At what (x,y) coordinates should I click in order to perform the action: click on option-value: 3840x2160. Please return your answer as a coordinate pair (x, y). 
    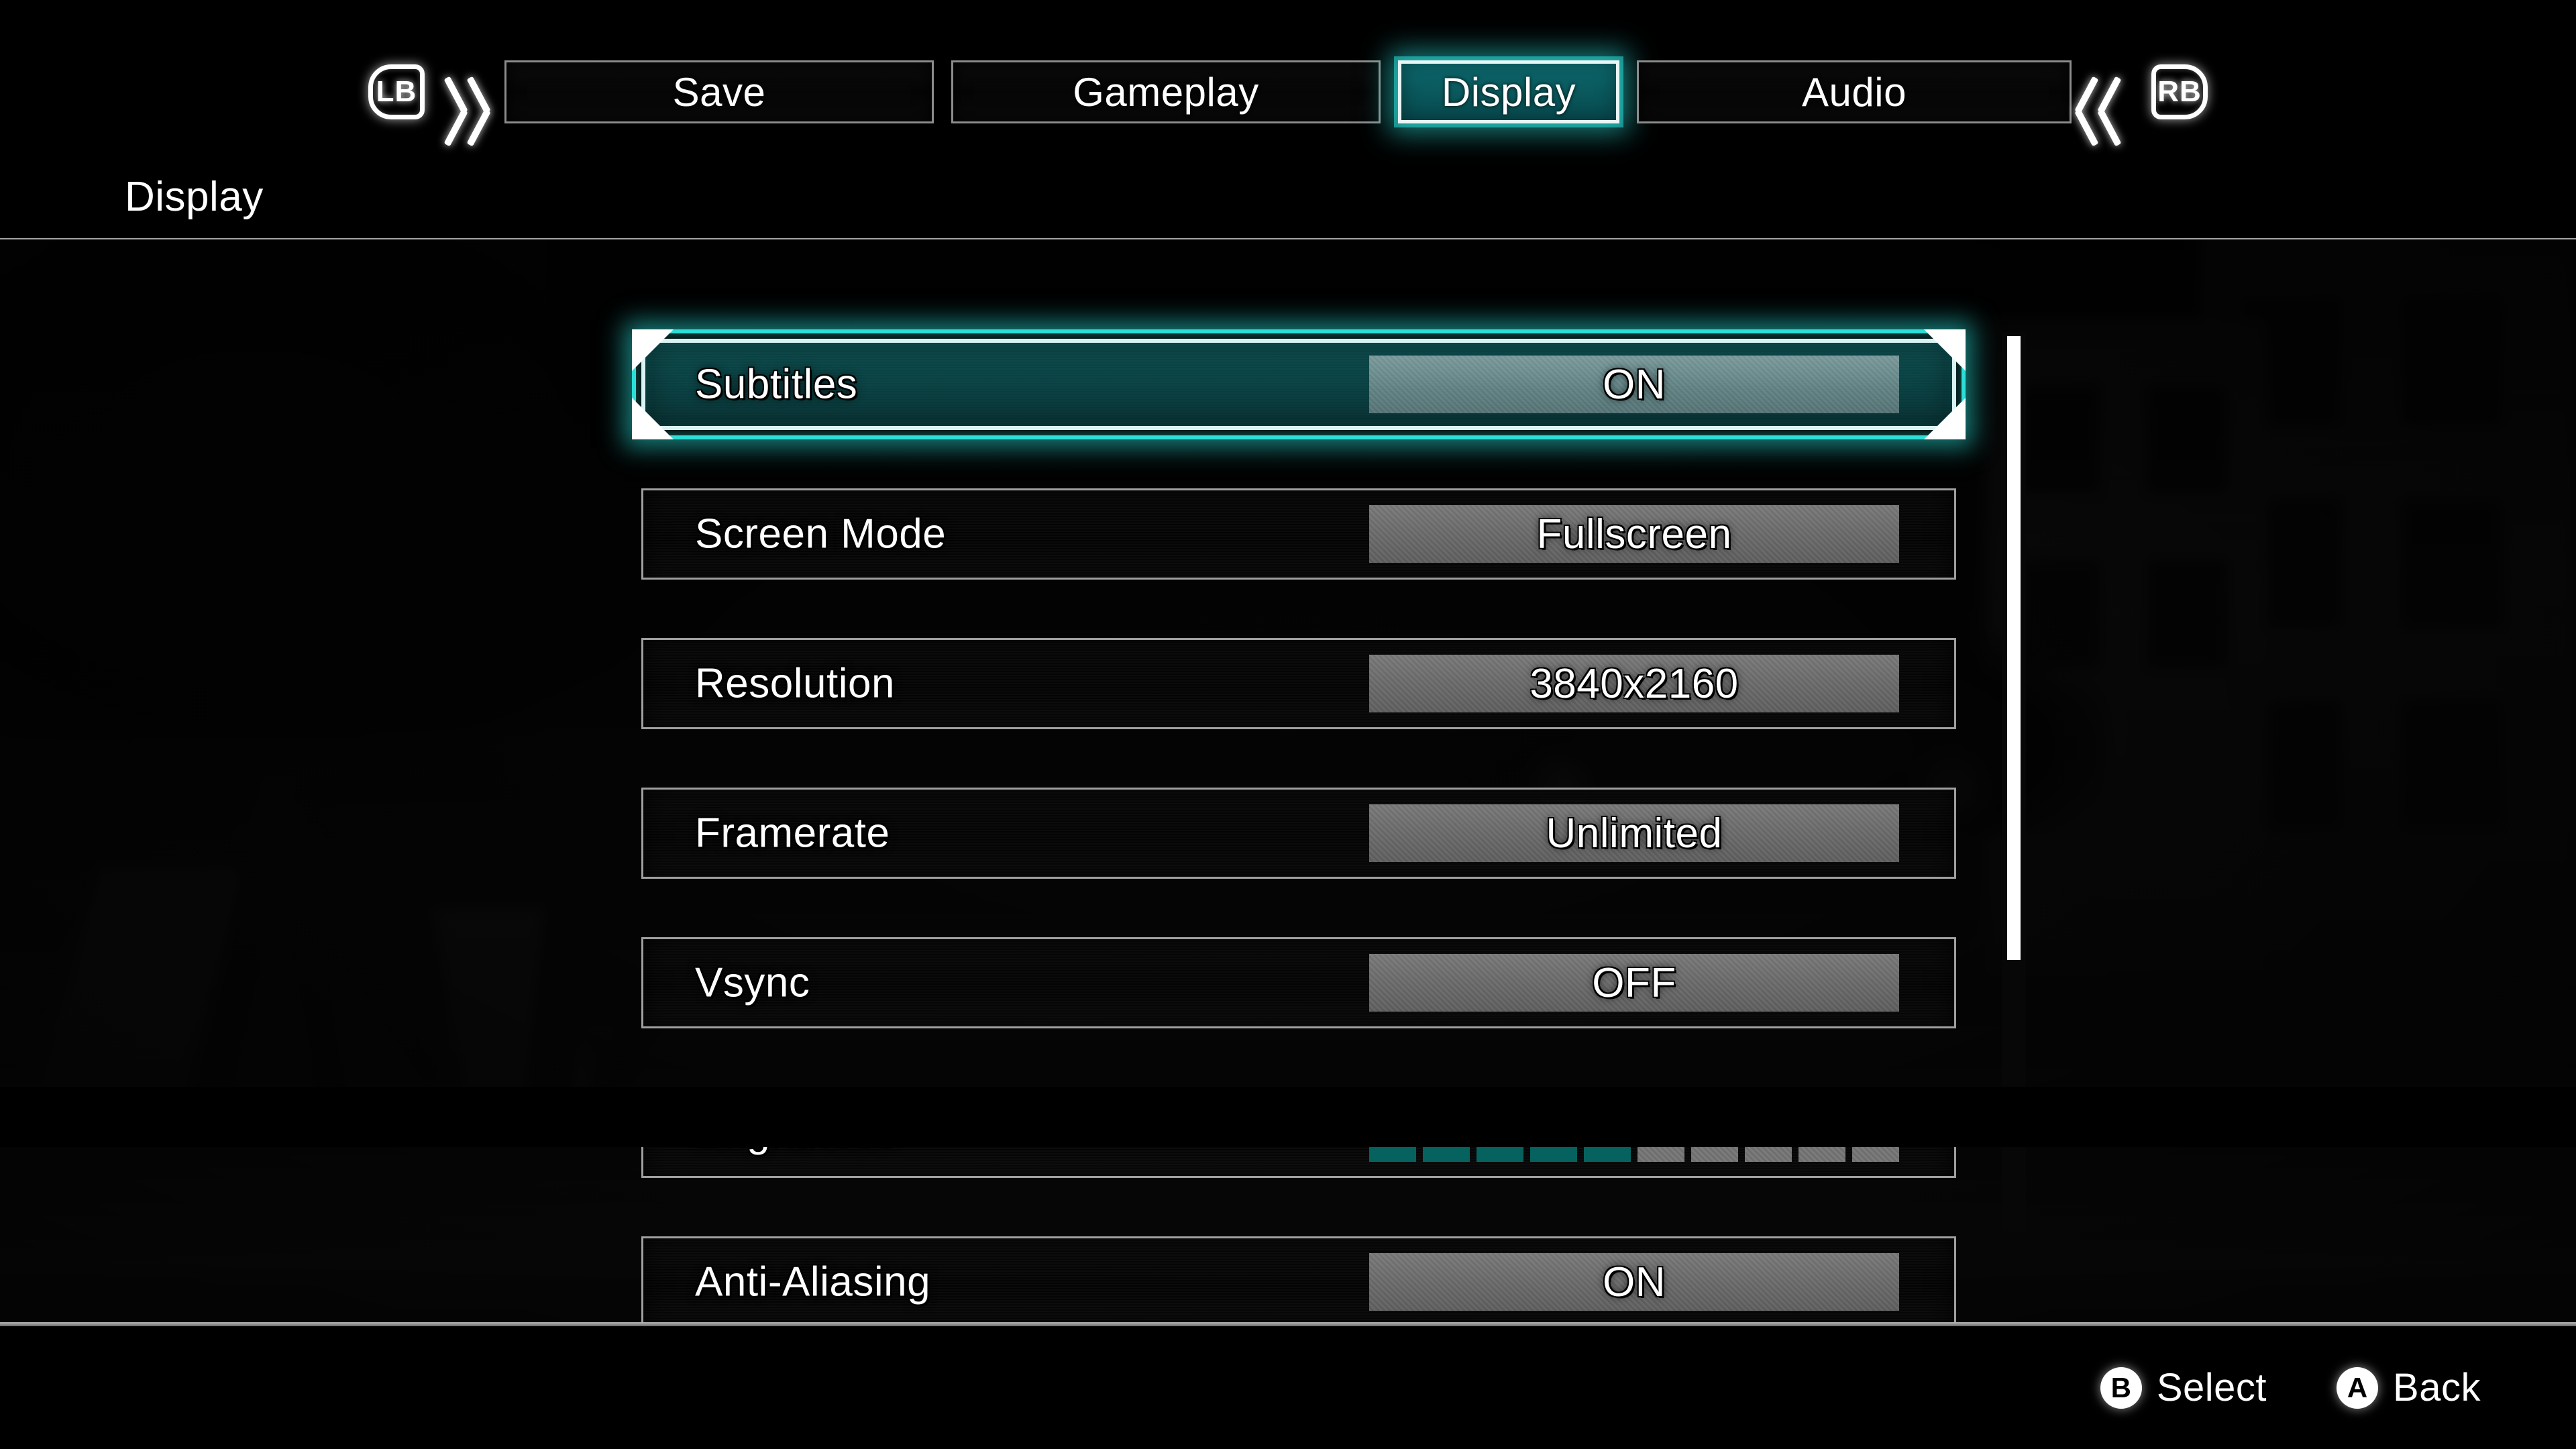
    Looking at the image, I should click on (1634, 683).